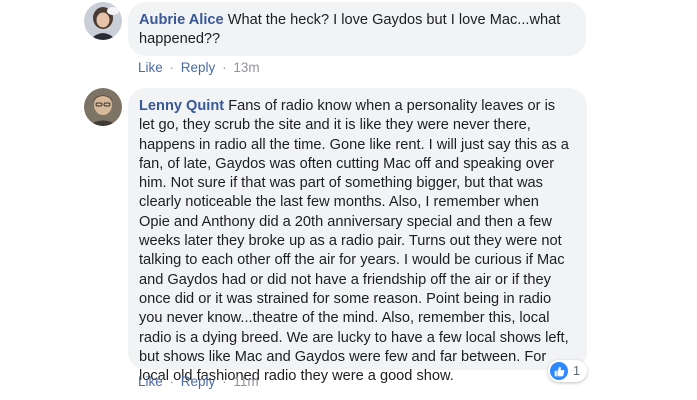 Image resolution: width=697 pixels, height=400 pixels. I want to click on reaction-summary: 1, so click(567, 371).